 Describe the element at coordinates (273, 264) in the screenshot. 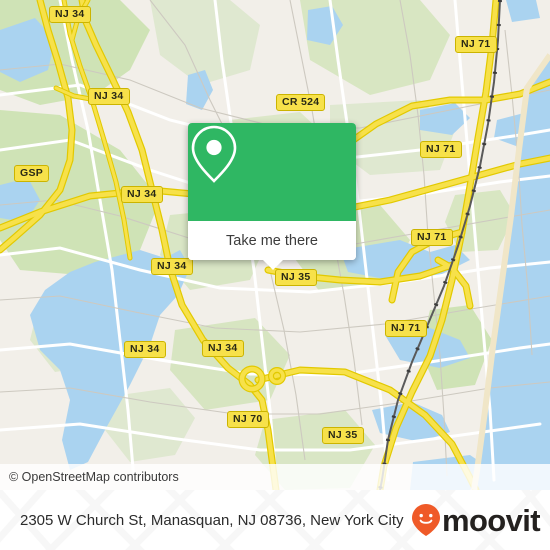

I see `popup-tail` at that location.